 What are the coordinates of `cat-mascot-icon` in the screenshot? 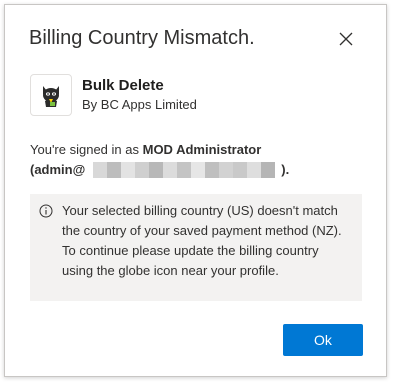 It's located at (51, 96).